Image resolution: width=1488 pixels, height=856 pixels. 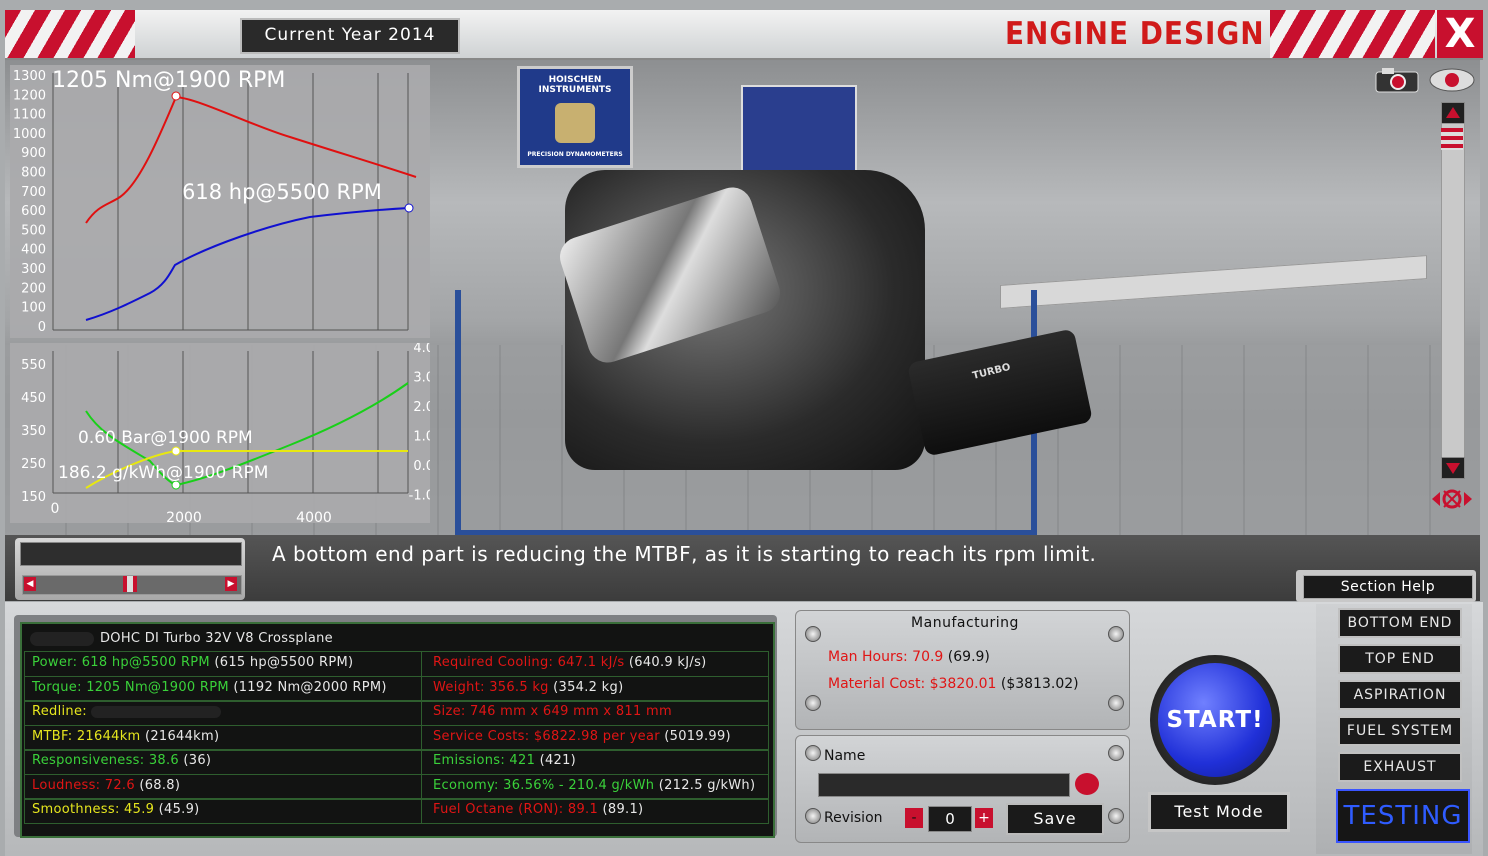 I want to click on axis-tick-label: 1100, so click(x=29, y=115).